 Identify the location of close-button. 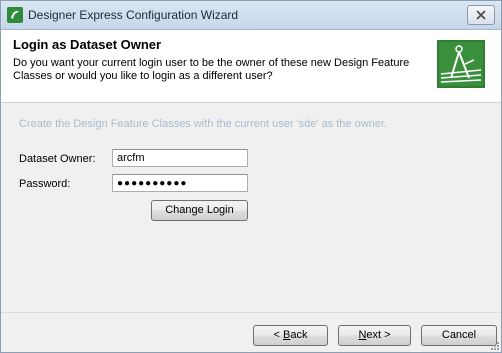
(481, 15).